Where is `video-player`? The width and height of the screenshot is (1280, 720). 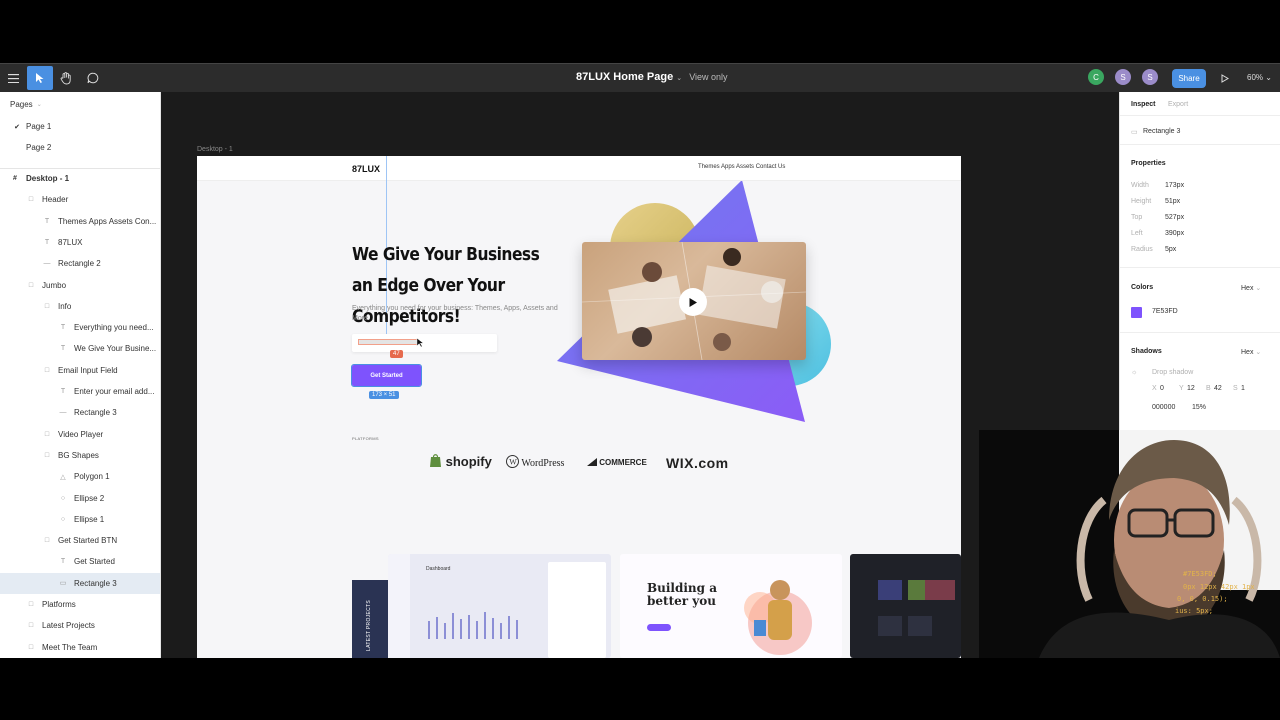
video-player is located at coordinates (694, 301).